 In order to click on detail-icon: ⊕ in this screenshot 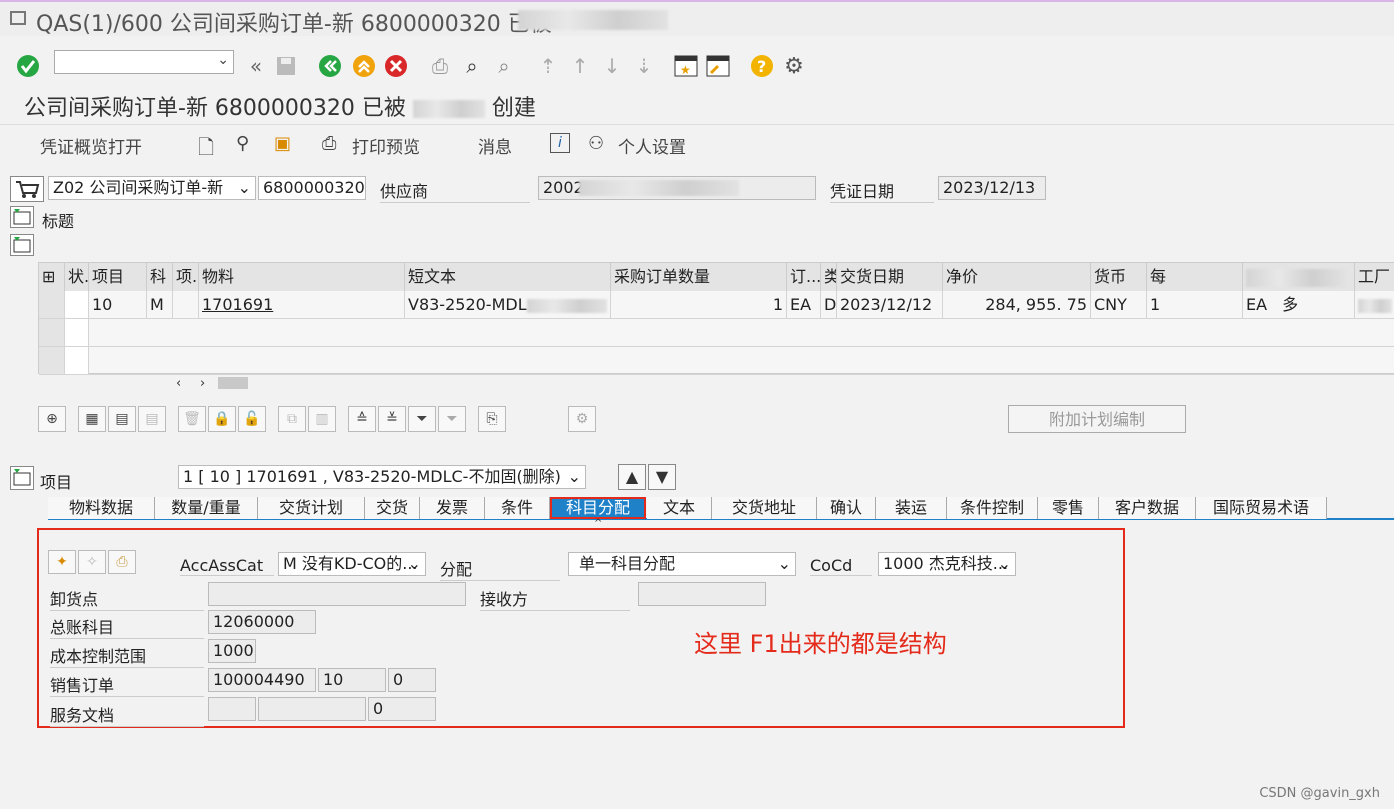, I will do `click(52, 419)`.